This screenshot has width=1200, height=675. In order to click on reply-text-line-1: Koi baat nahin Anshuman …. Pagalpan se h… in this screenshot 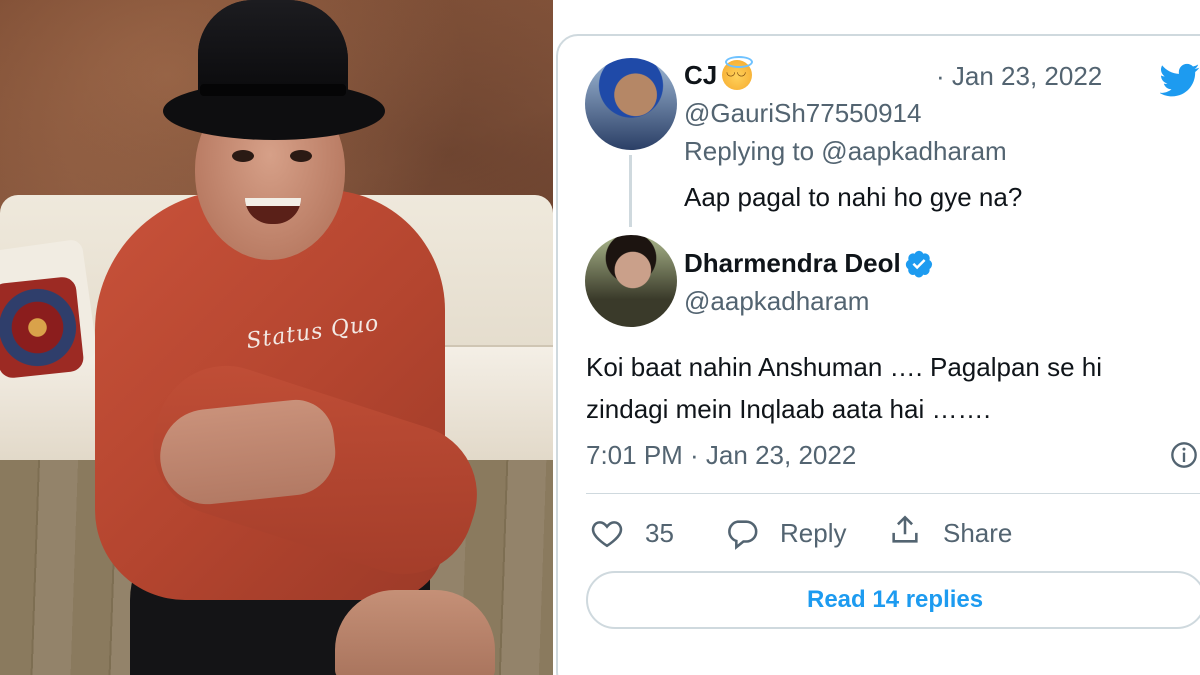, I will do `click(844, 367)`.